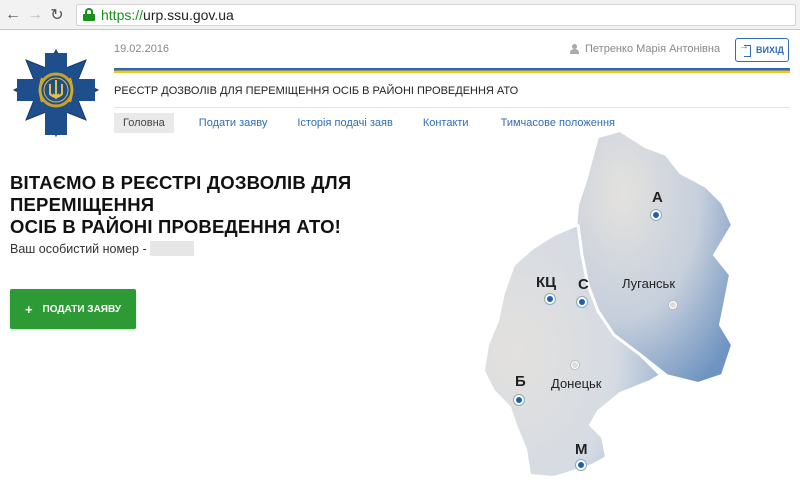 This screenshot has height=498, width=800. What do you see at coordinates (28, 309) in the screenshot?
I see `plus-icon: +` at bounding box center [28, 309].